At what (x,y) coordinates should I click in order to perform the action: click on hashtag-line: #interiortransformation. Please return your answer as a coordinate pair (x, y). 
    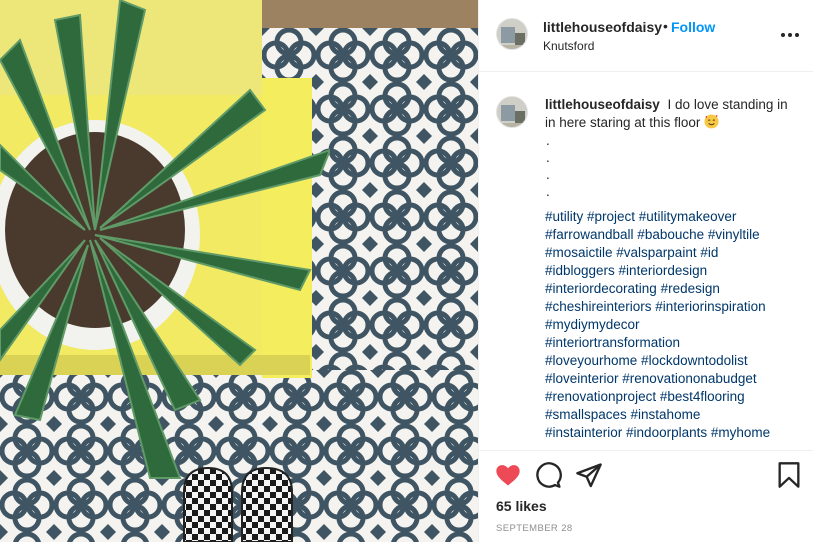
    Looking at the image, I should click on (670, 343).